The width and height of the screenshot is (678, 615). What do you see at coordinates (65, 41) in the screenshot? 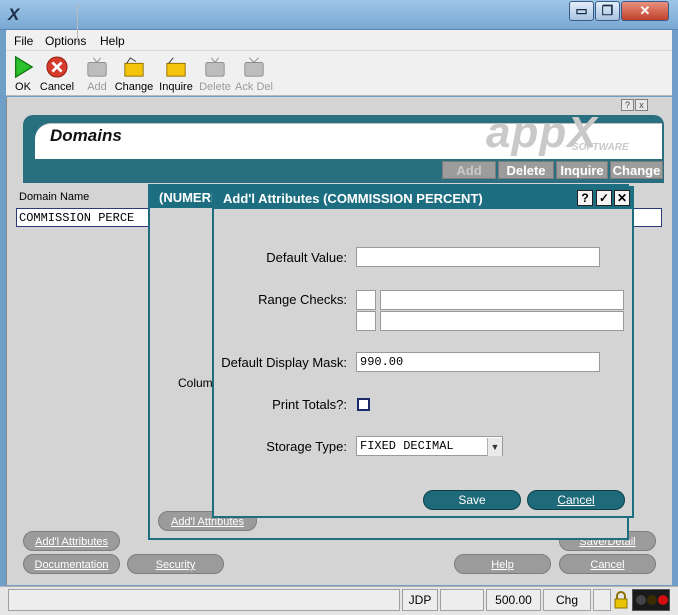
I see `menu-options: Options` at bounding box center [65, 41].